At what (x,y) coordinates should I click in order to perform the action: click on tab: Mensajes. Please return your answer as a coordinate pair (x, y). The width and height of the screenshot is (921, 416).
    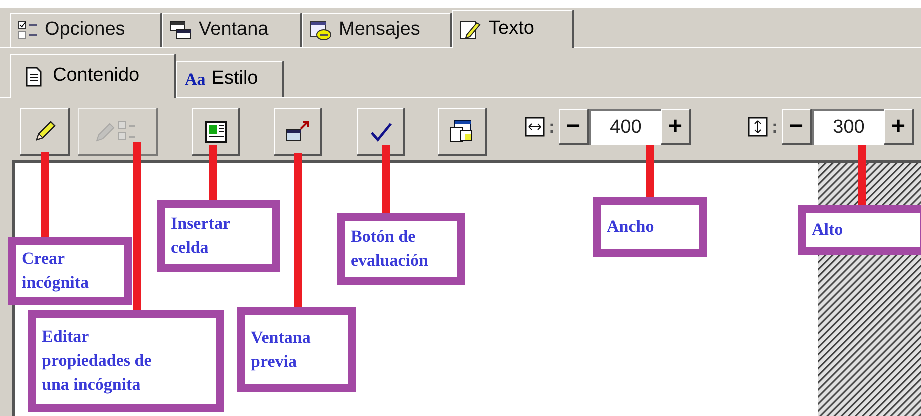
    Looking at the image, I should click on (377, 30).